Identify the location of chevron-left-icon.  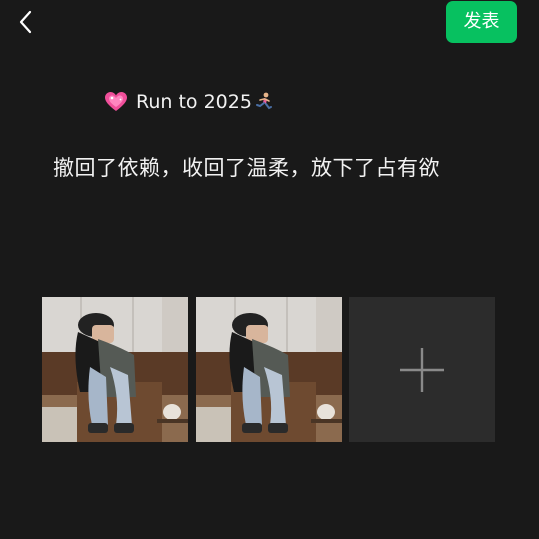
(25, 22).